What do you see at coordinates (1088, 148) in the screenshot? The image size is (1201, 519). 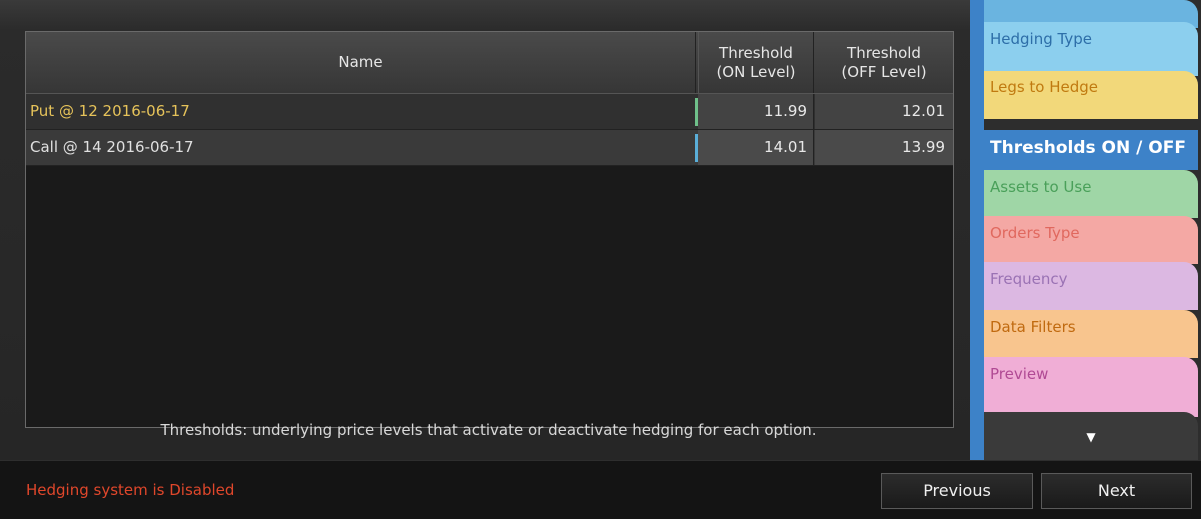 I see `tab-thresholds-label: Thresholds ON / OFF` at bounding box center [1088, 148].